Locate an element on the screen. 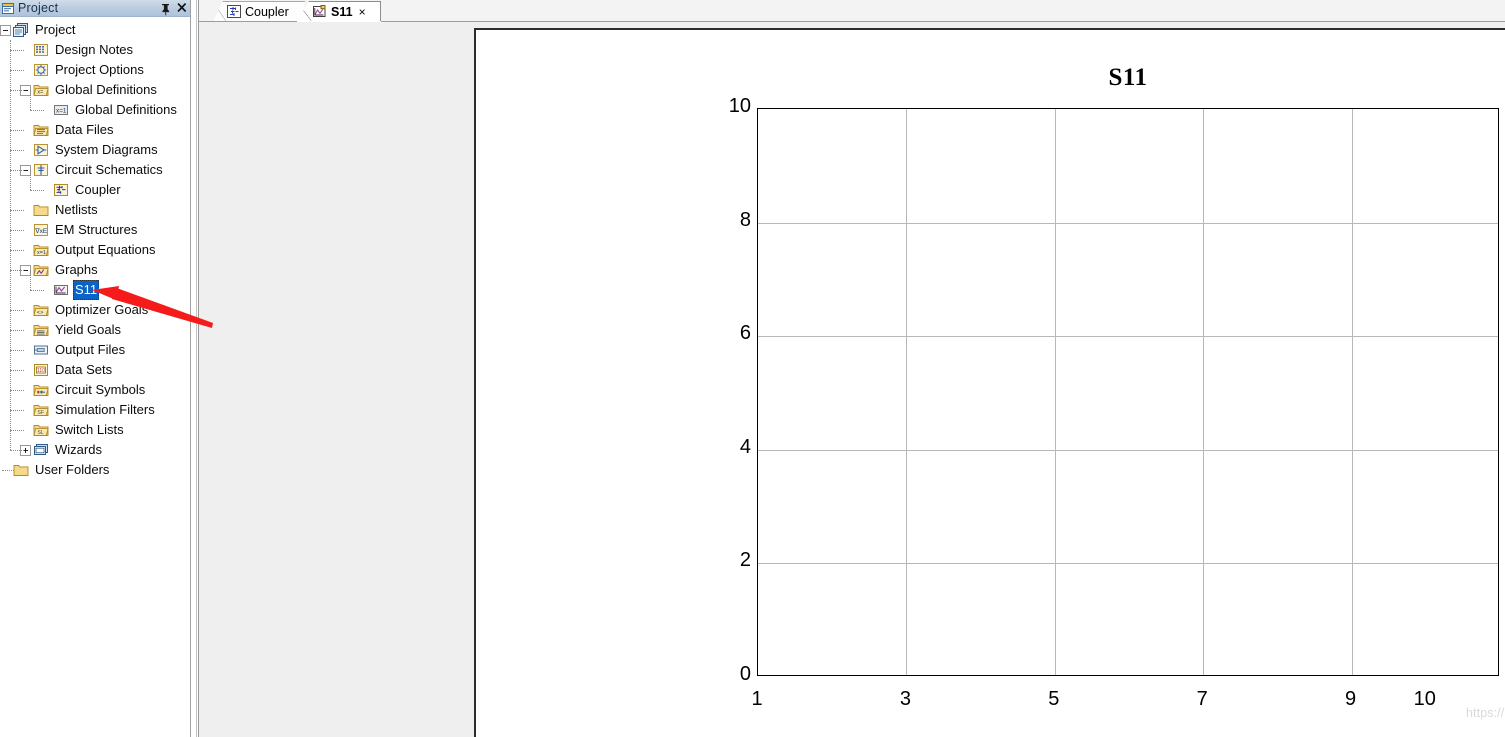 This screenshot has height=737, width=1505. tree-item-label: Design Notes is located at coordinates (94, 49).